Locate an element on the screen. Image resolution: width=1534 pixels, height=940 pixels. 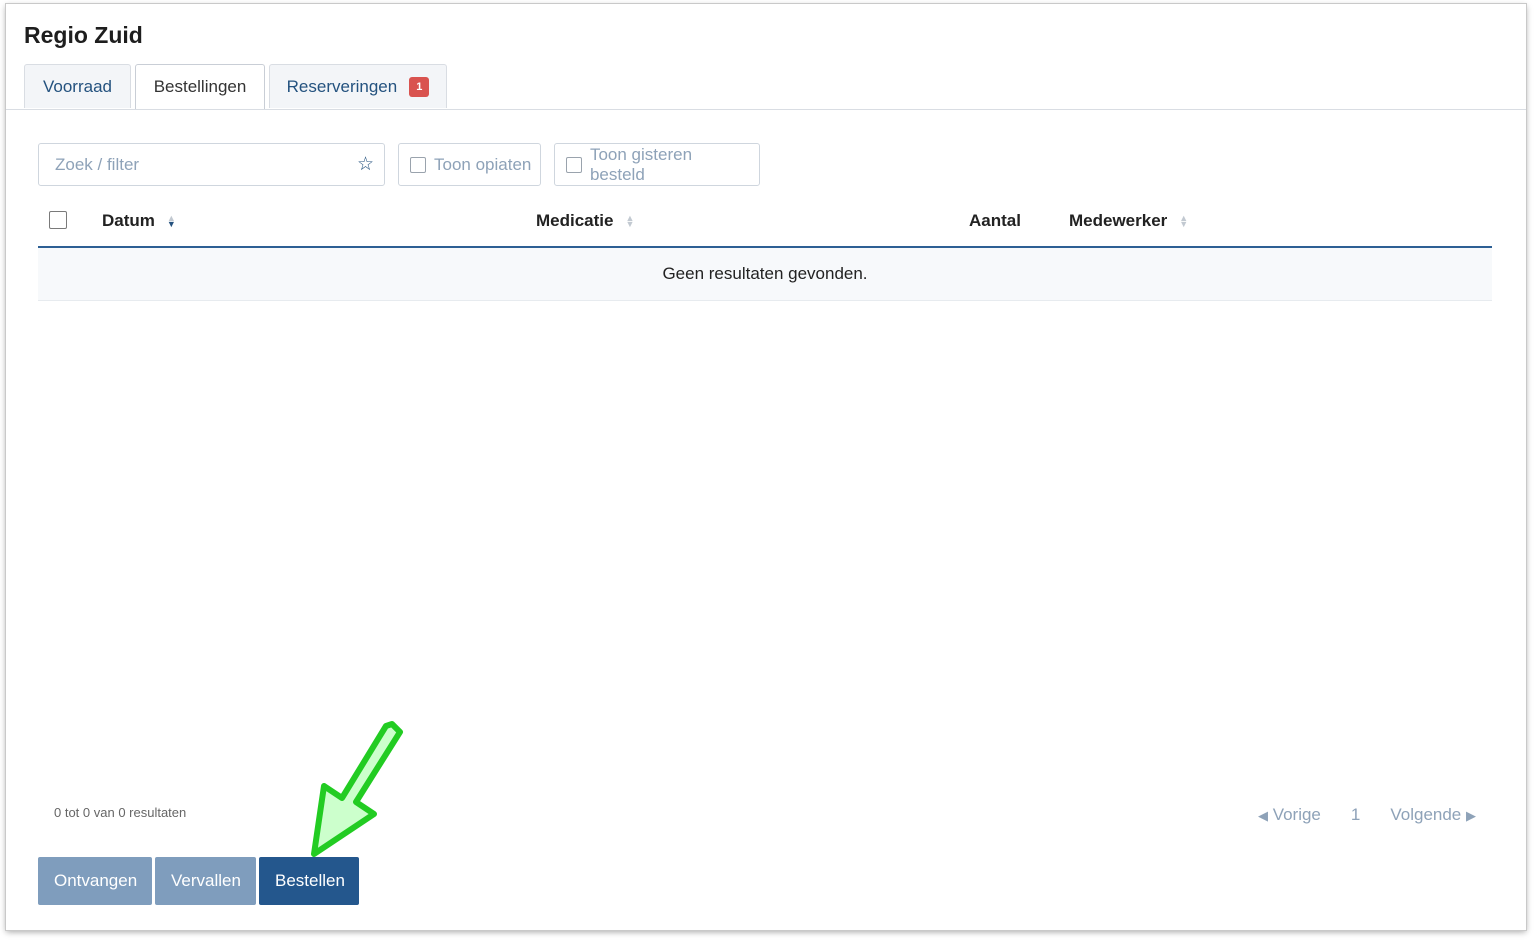
tab-divider is located at coordinates (766, 109).